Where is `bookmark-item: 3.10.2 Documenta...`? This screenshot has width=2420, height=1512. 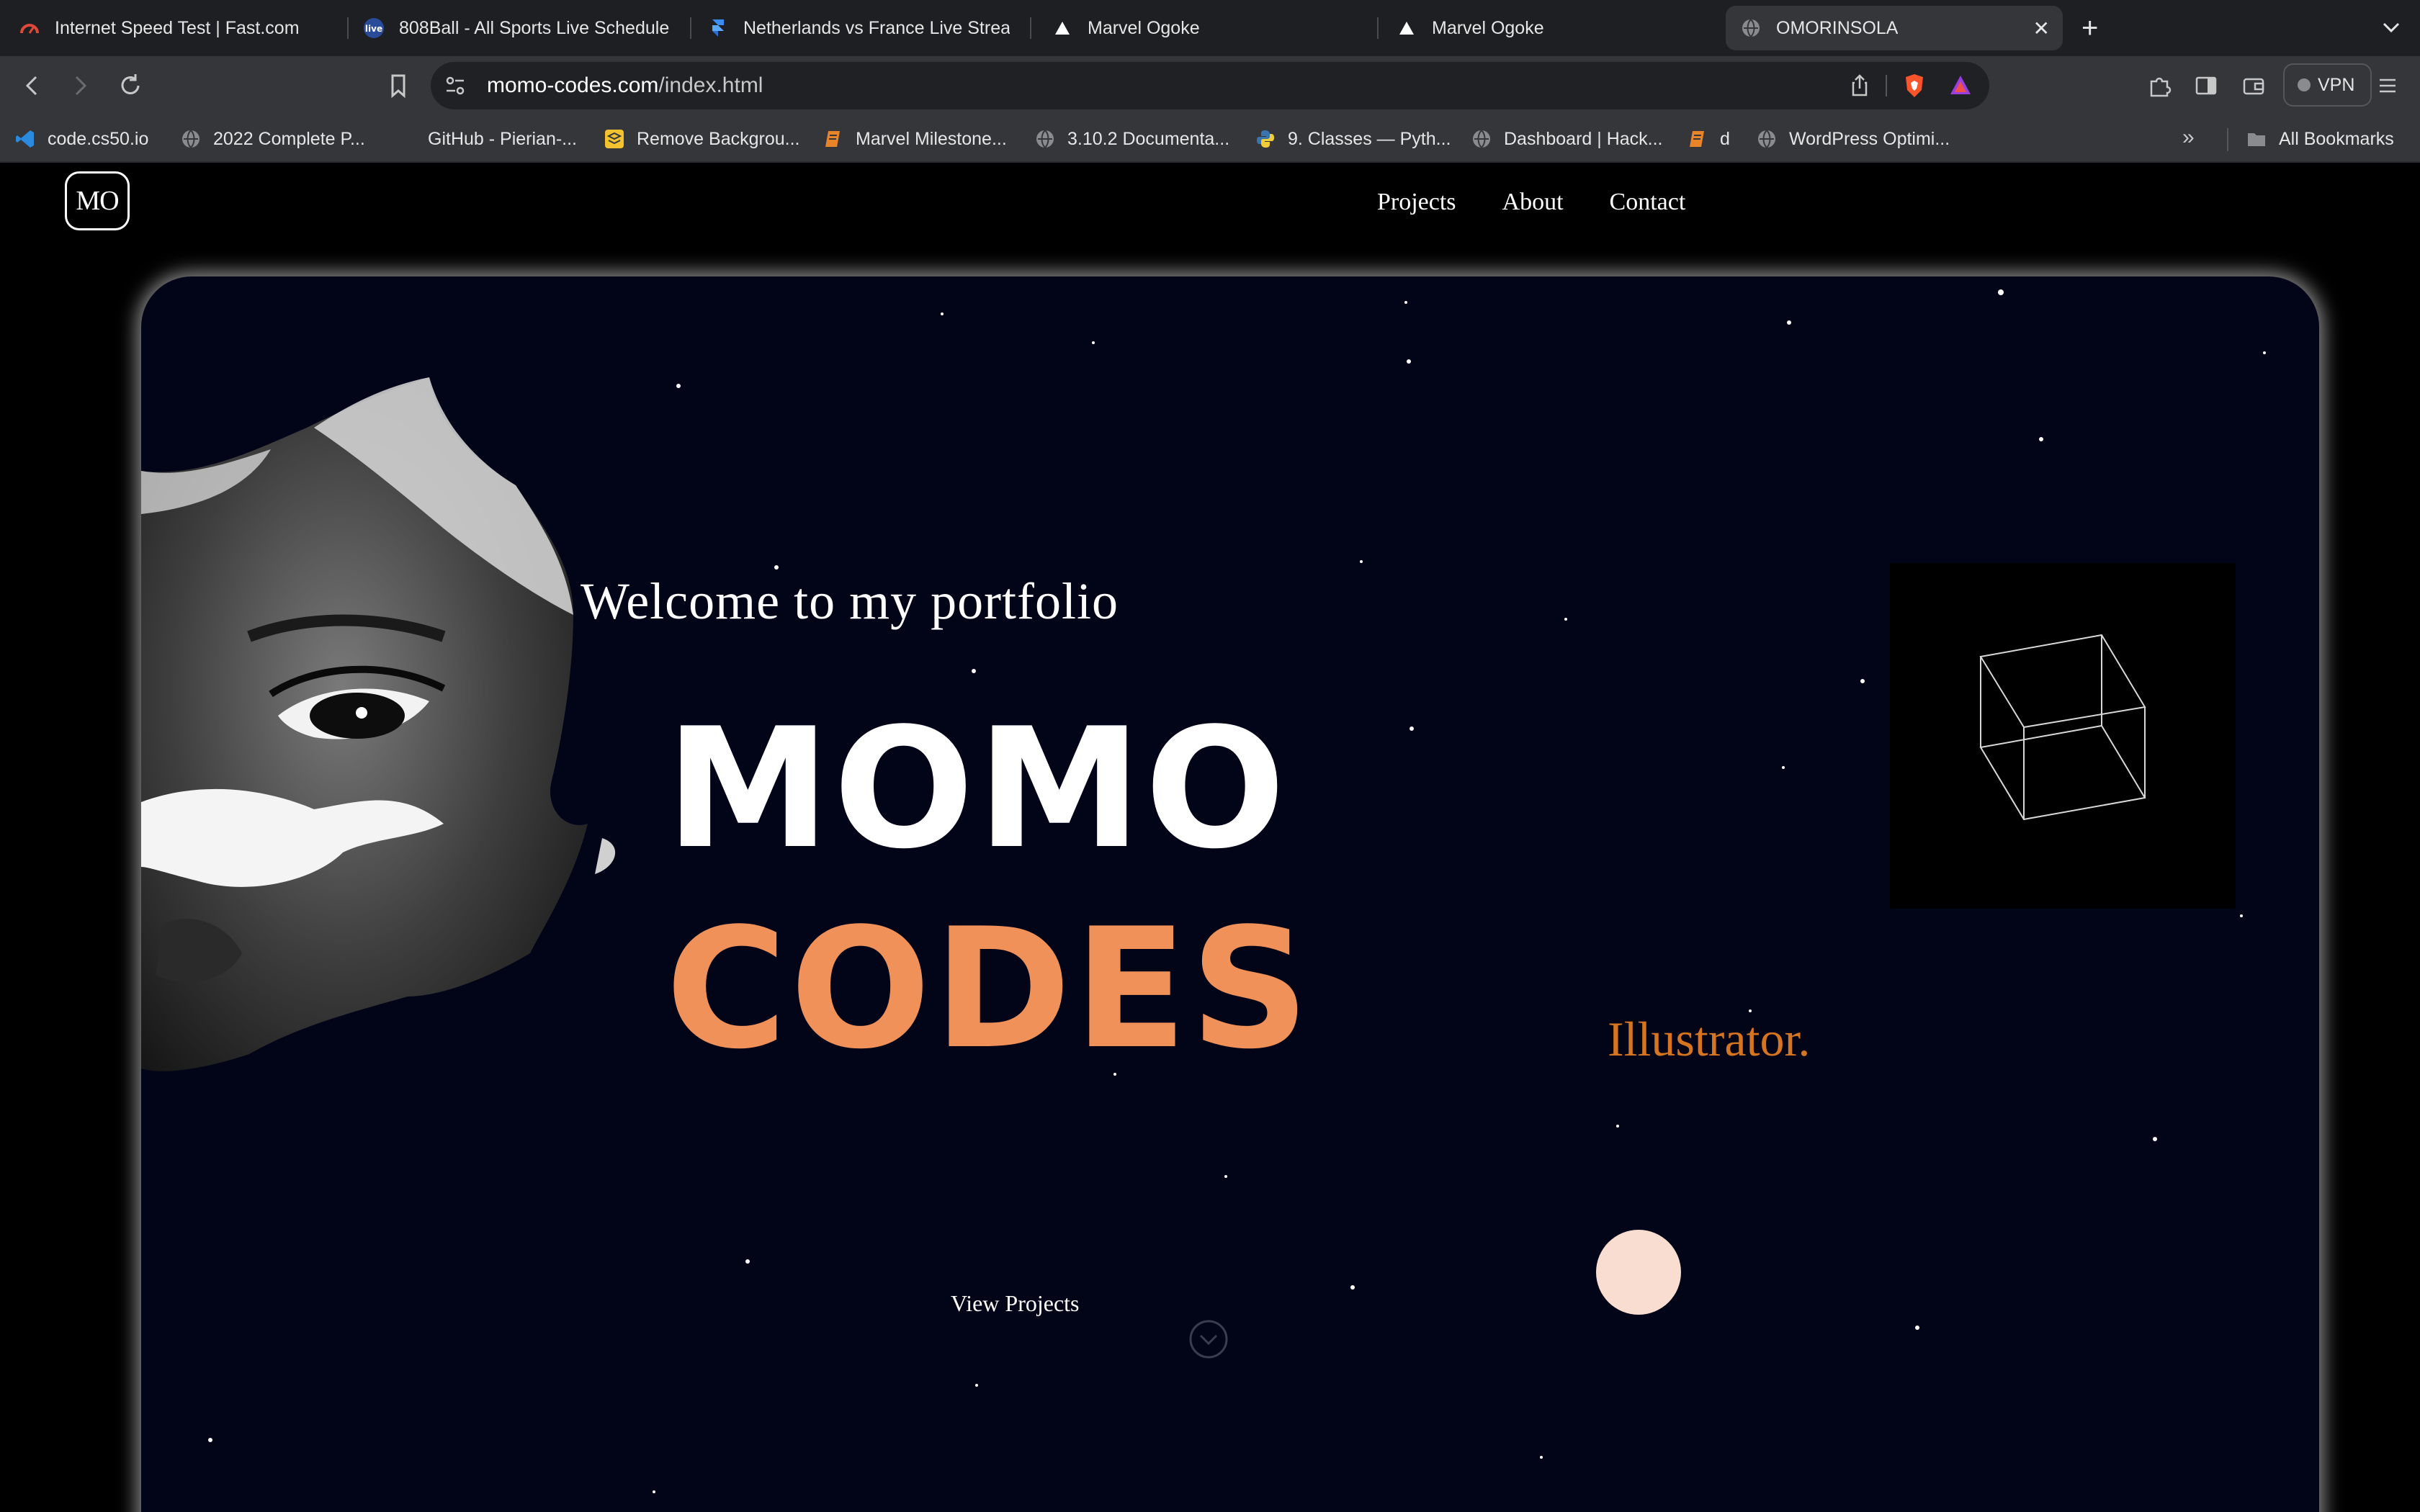
bookmark-item: 3.10.2 Documenta... is located at coordinates (1131, 139).